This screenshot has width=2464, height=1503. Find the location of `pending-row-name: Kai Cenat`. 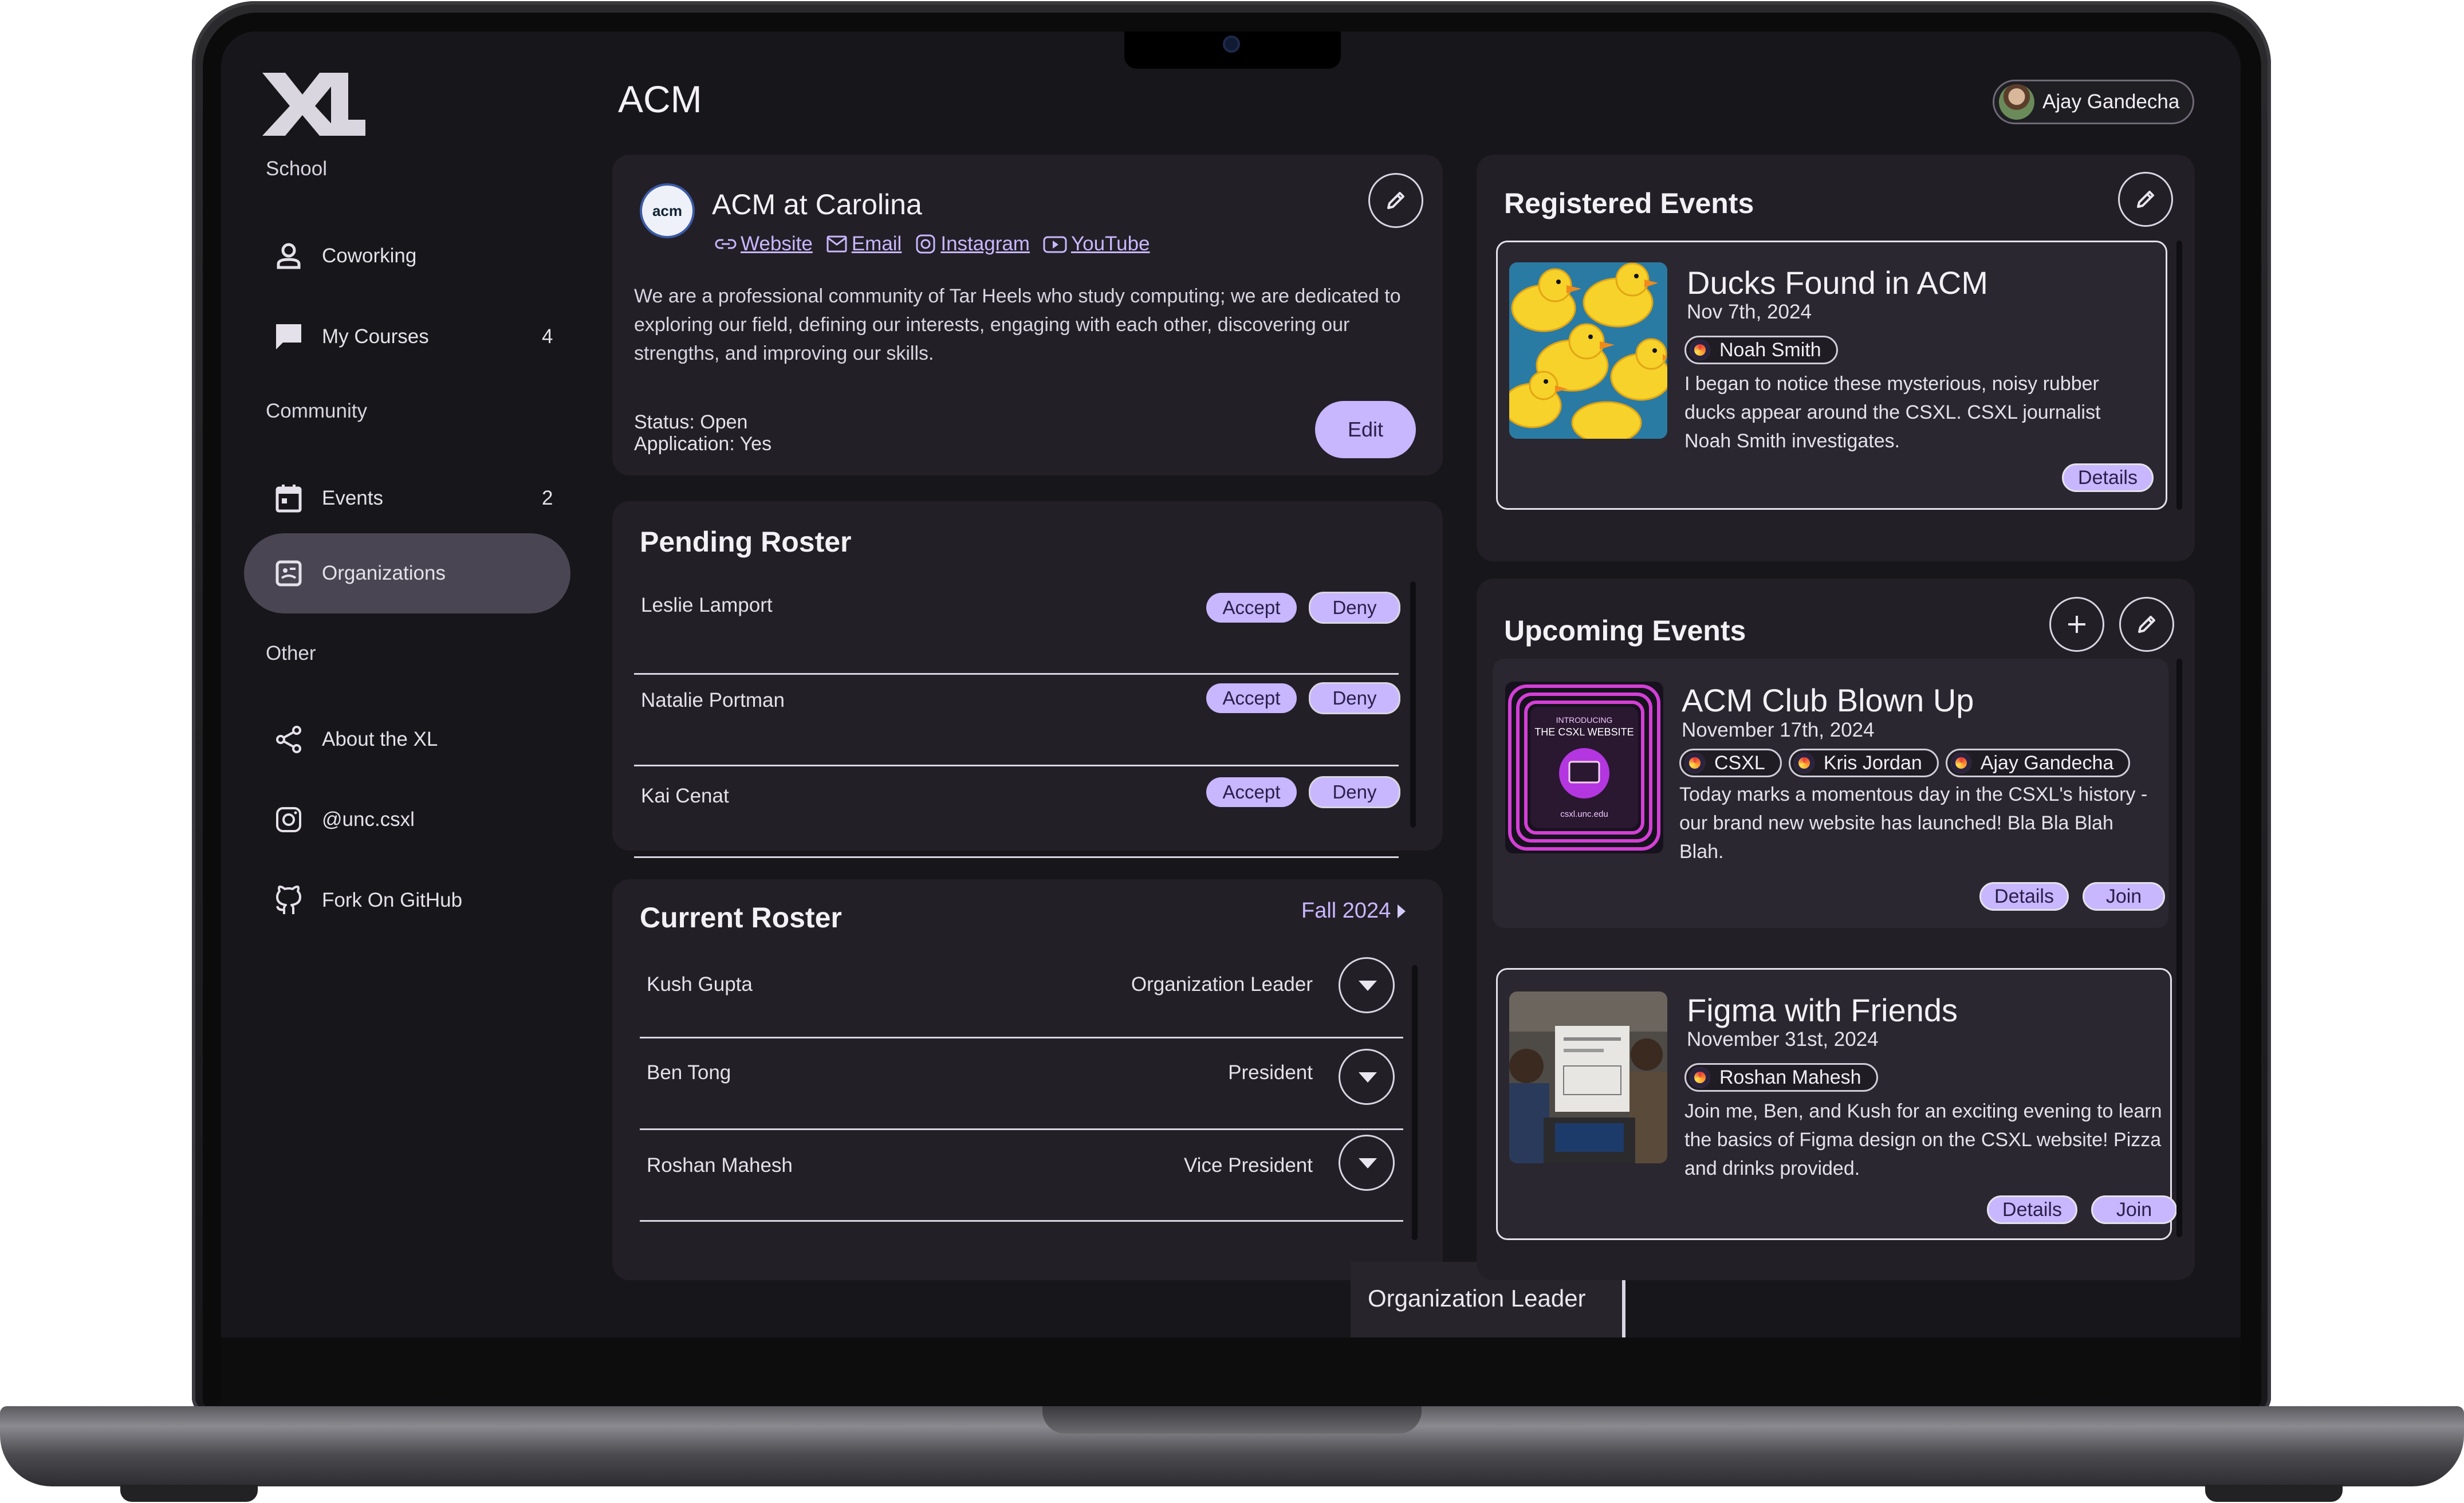

pending-row-name: Kai Cenat is located at coordinates (685, 796).